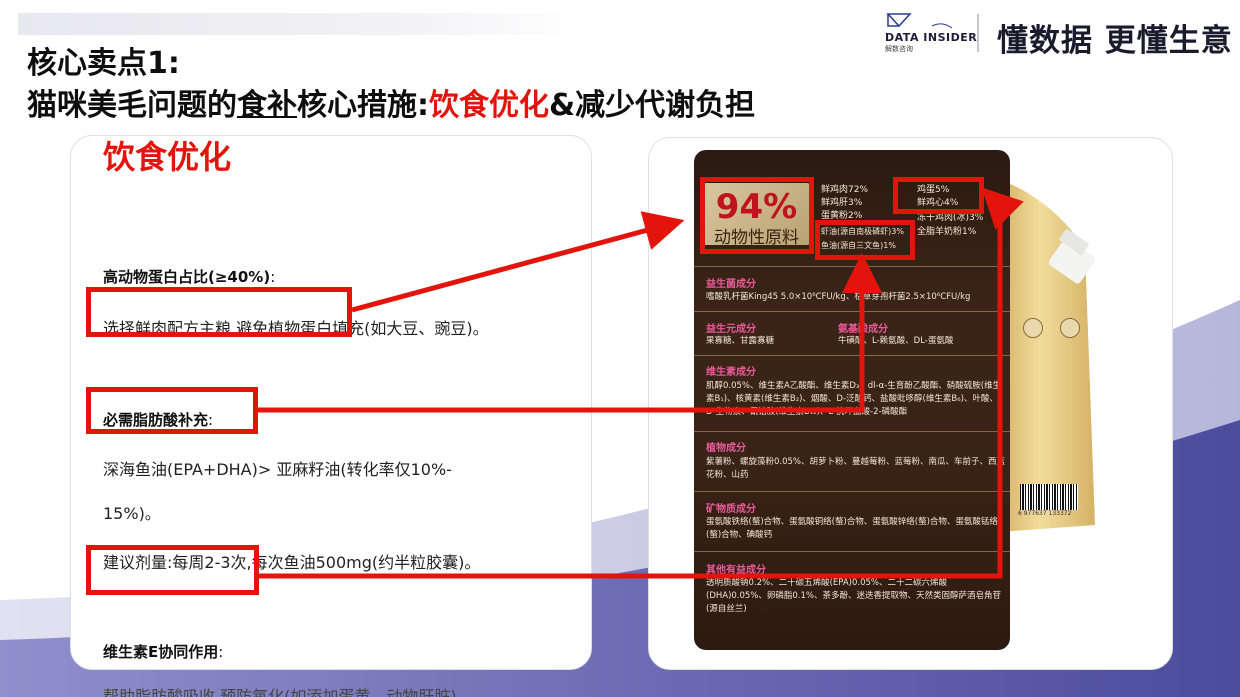  I want to click on fatty-acid-body-line1: 深海鱼油(EPA+DHA)> 亚麻籽油(转化率仅10%-, so click(277, 469).